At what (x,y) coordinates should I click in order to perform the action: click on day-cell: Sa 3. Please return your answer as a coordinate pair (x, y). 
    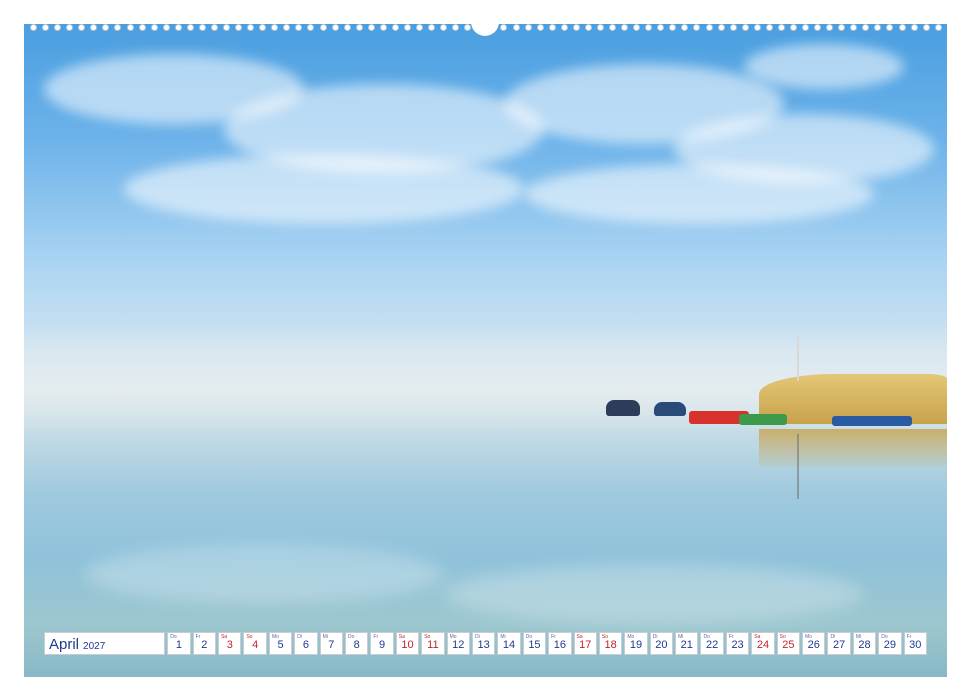
    Looking at the image, I should click on (230, 643).